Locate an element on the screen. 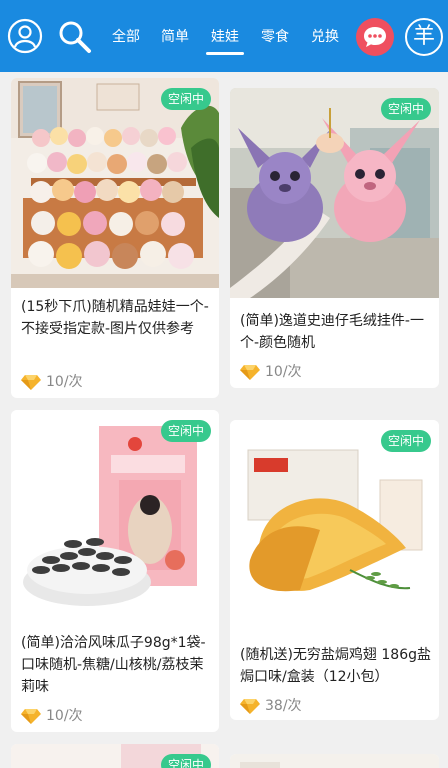 The width and height of the screenshot is (448, 768). product-image is located at coordinates (334, 761).